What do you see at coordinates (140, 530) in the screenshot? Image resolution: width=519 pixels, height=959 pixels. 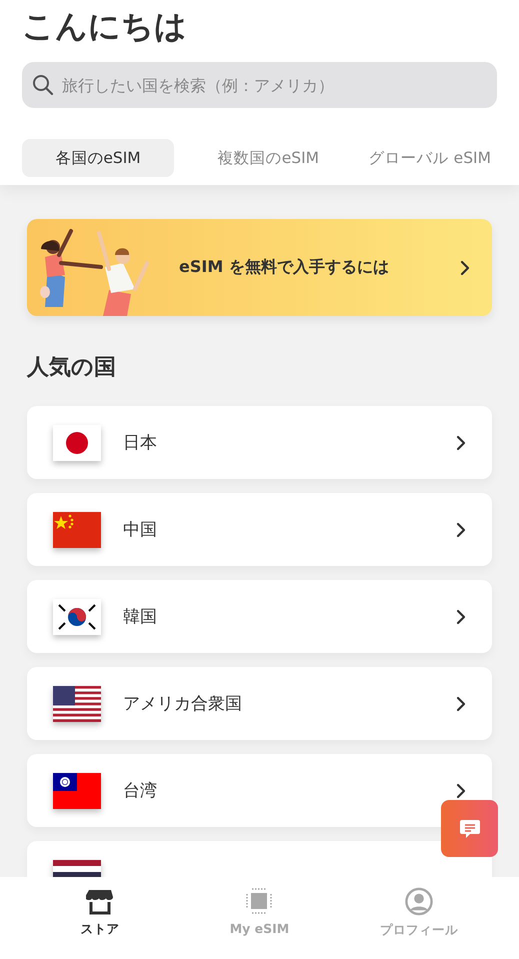 I see `country-name: 中国` at bounding box center [140, 530].